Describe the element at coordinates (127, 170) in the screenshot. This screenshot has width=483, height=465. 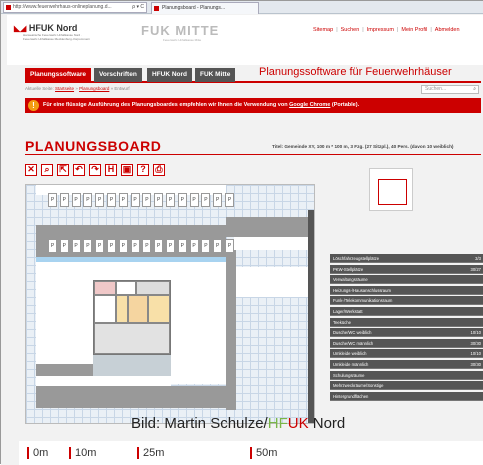
I see `image-icon: ▣` at that location.